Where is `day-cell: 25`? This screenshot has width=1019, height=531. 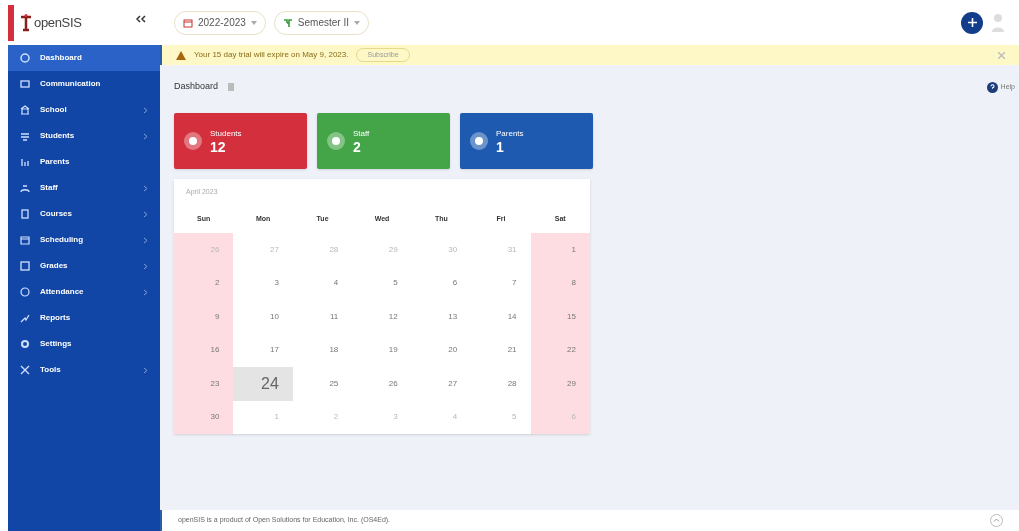
day-cell: 25 is located at coordinates (322, 384).